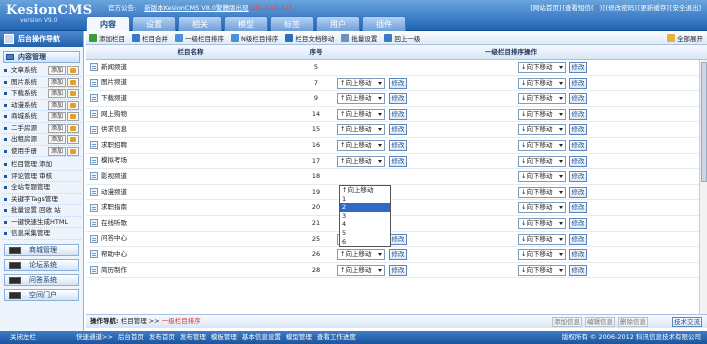  I want to click on breadcrumb-column-manage: 栏目管理, so click(134, 321).